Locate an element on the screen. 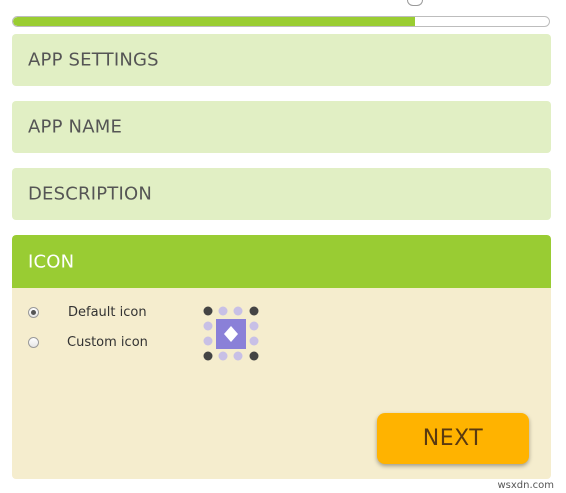 This screenshot has height=493, width=566. custom-icon-radio is located at coordinates (33, 342).